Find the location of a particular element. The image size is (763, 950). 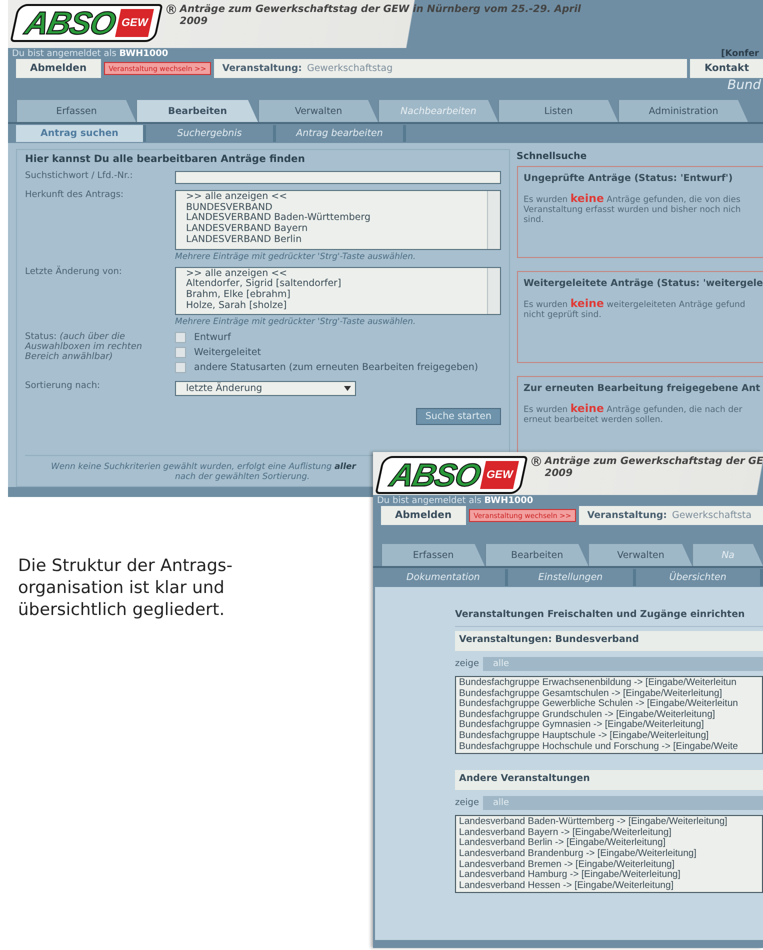

footer-note: nach der gewählten Sortierung. is located at coordinates (242, 477).